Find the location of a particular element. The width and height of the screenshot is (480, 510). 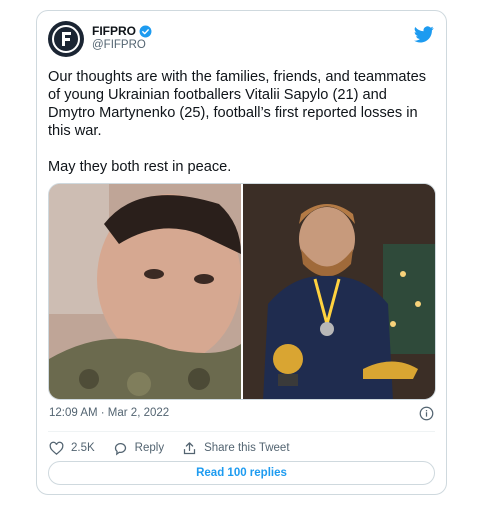

reply-button: Reply is located at coordinates (138, 448).